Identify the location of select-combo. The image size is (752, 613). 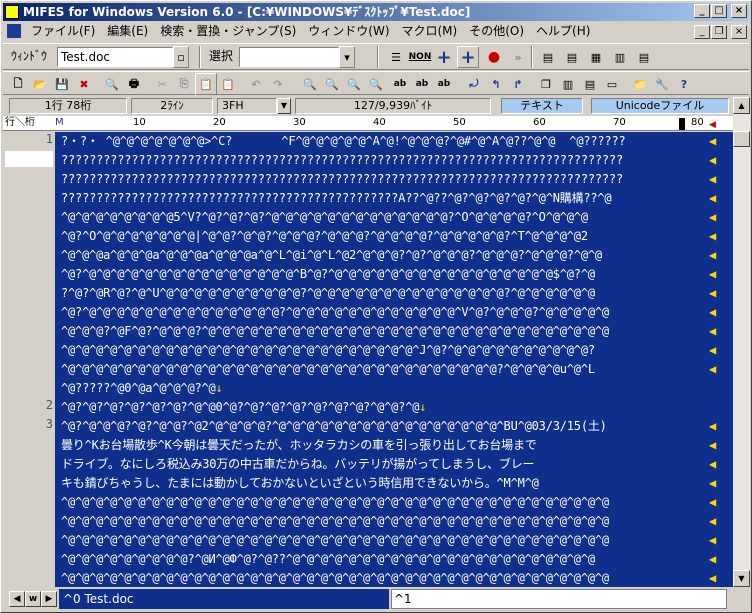
(289, 57).